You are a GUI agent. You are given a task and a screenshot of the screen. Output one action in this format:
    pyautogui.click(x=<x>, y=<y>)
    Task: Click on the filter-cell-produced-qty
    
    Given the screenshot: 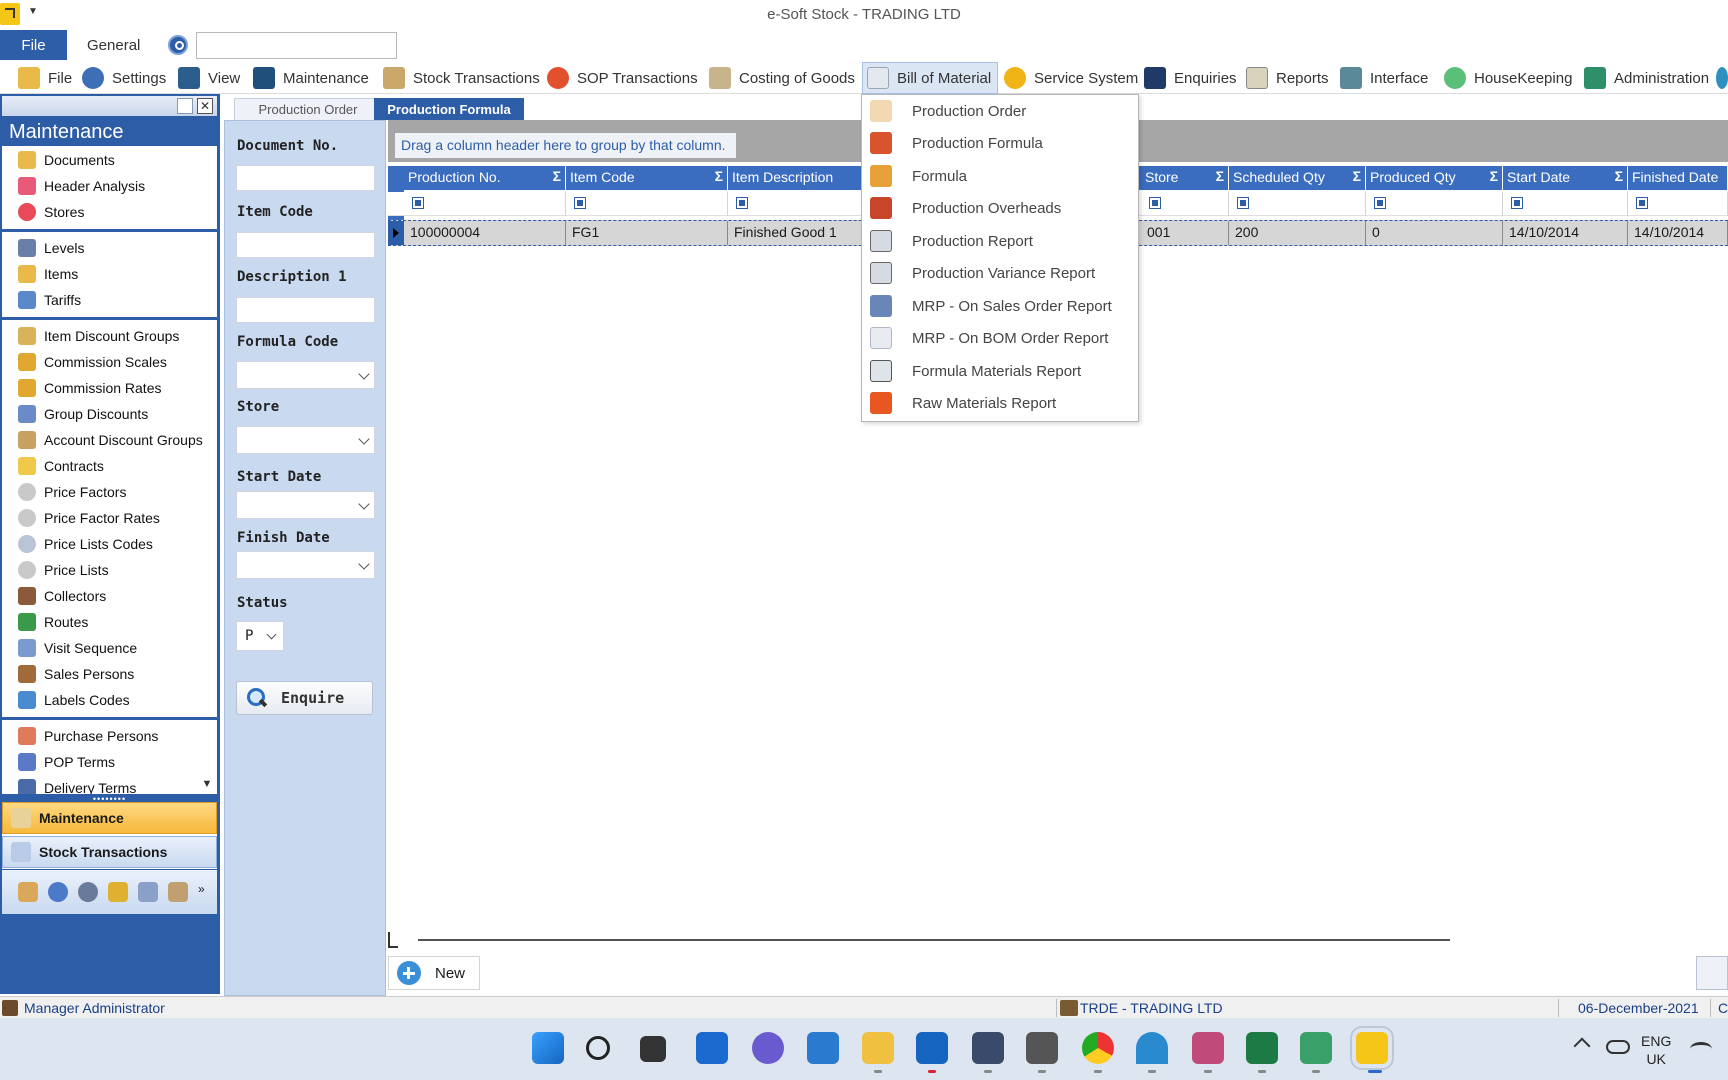 What is the action you would take?
    pyautogui.click(x=1434, y=204)
    